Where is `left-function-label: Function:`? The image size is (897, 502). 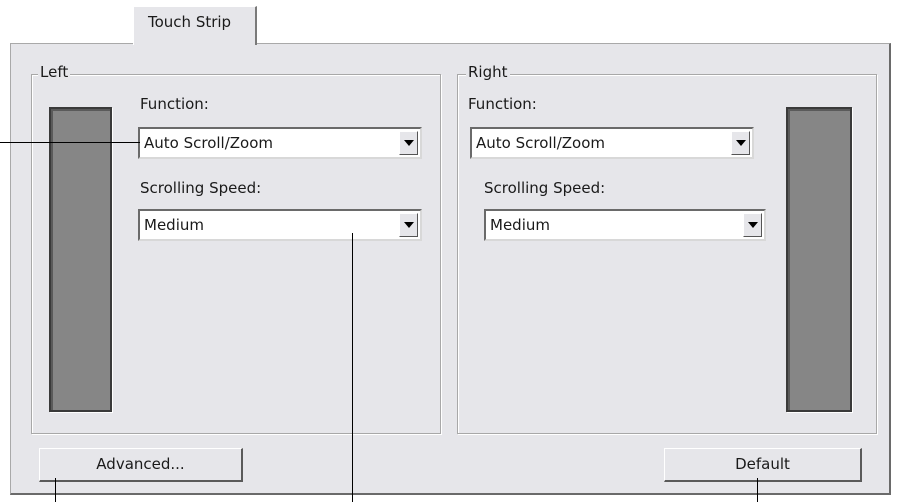 left-function-label: Function: is located at coordinates (174, 104).